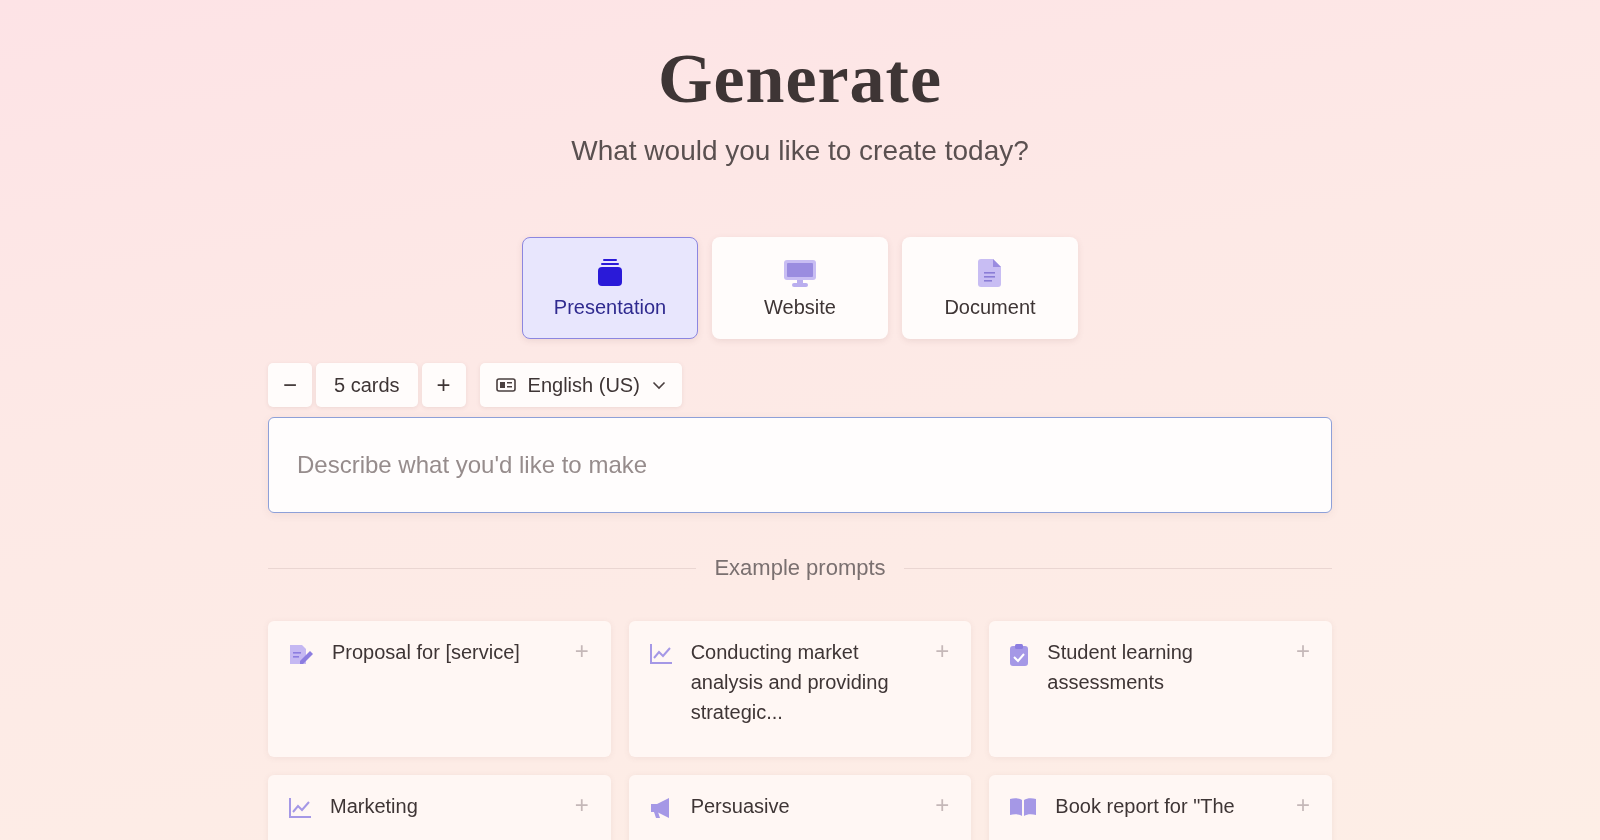  I want to click on page-subtitle: What would you like to create today?, so click(800, 151).